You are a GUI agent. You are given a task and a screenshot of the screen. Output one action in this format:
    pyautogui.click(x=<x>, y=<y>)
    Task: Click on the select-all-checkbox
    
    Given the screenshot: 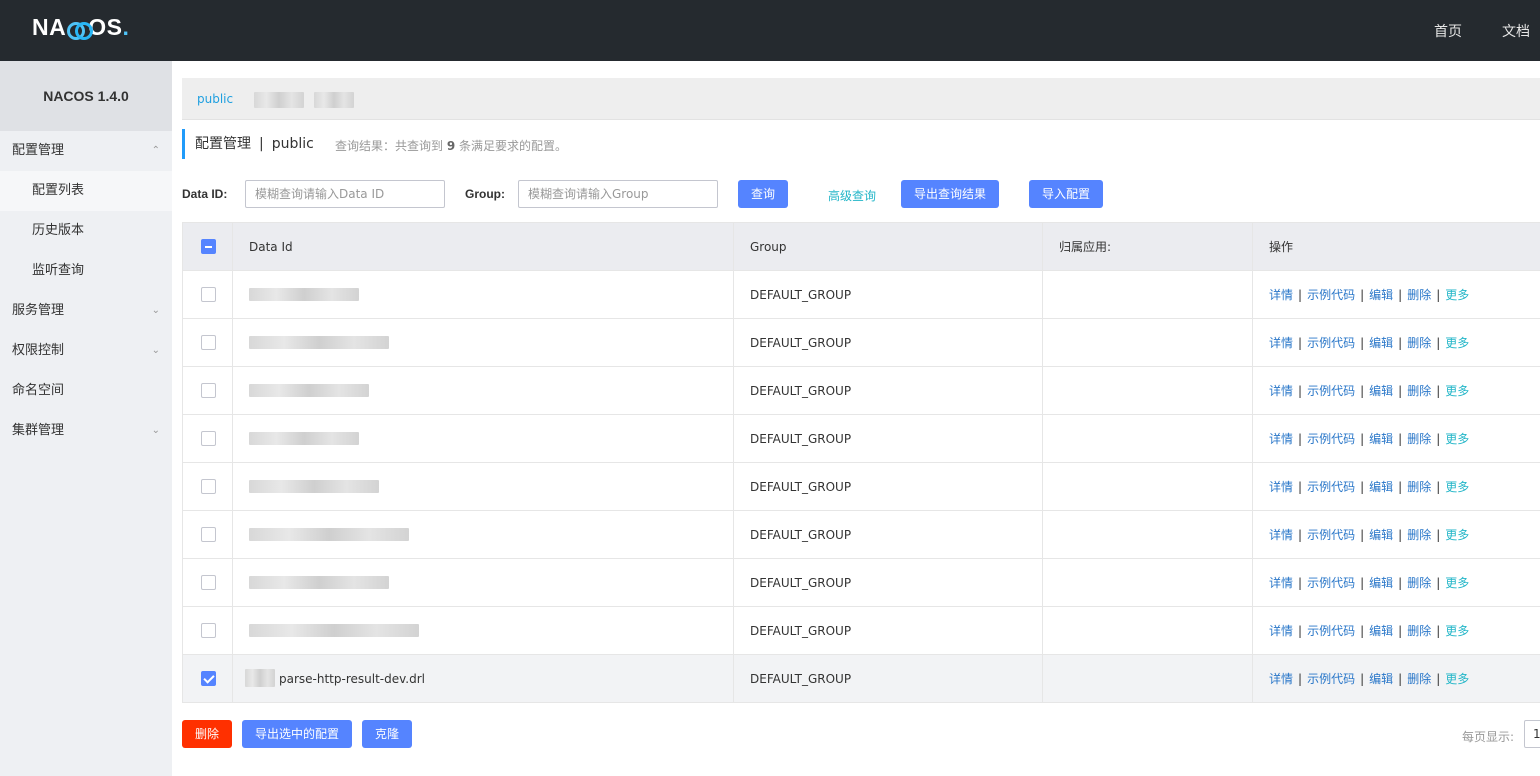 What is the action you would take?
    pyautogui.click(x=208, y=246)
    